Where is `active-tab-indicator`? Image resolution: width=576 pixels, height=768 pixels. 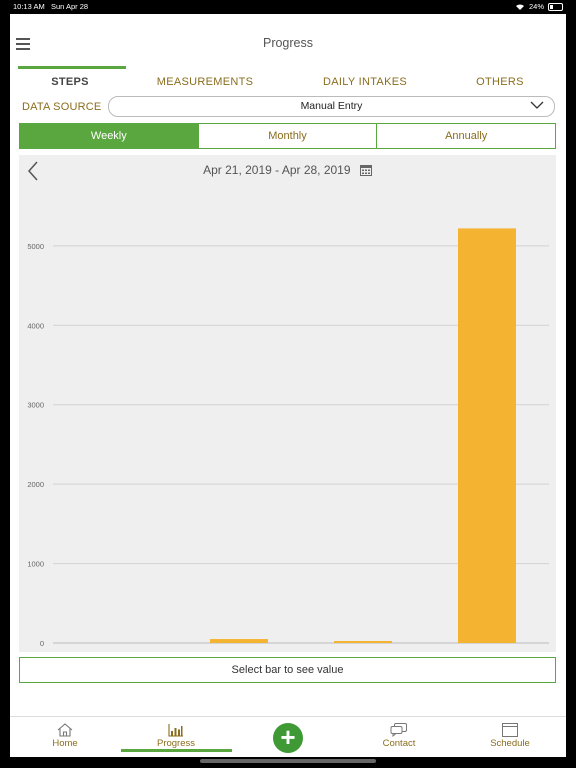
active-tab-indicator is located at coordinates (72, 67).